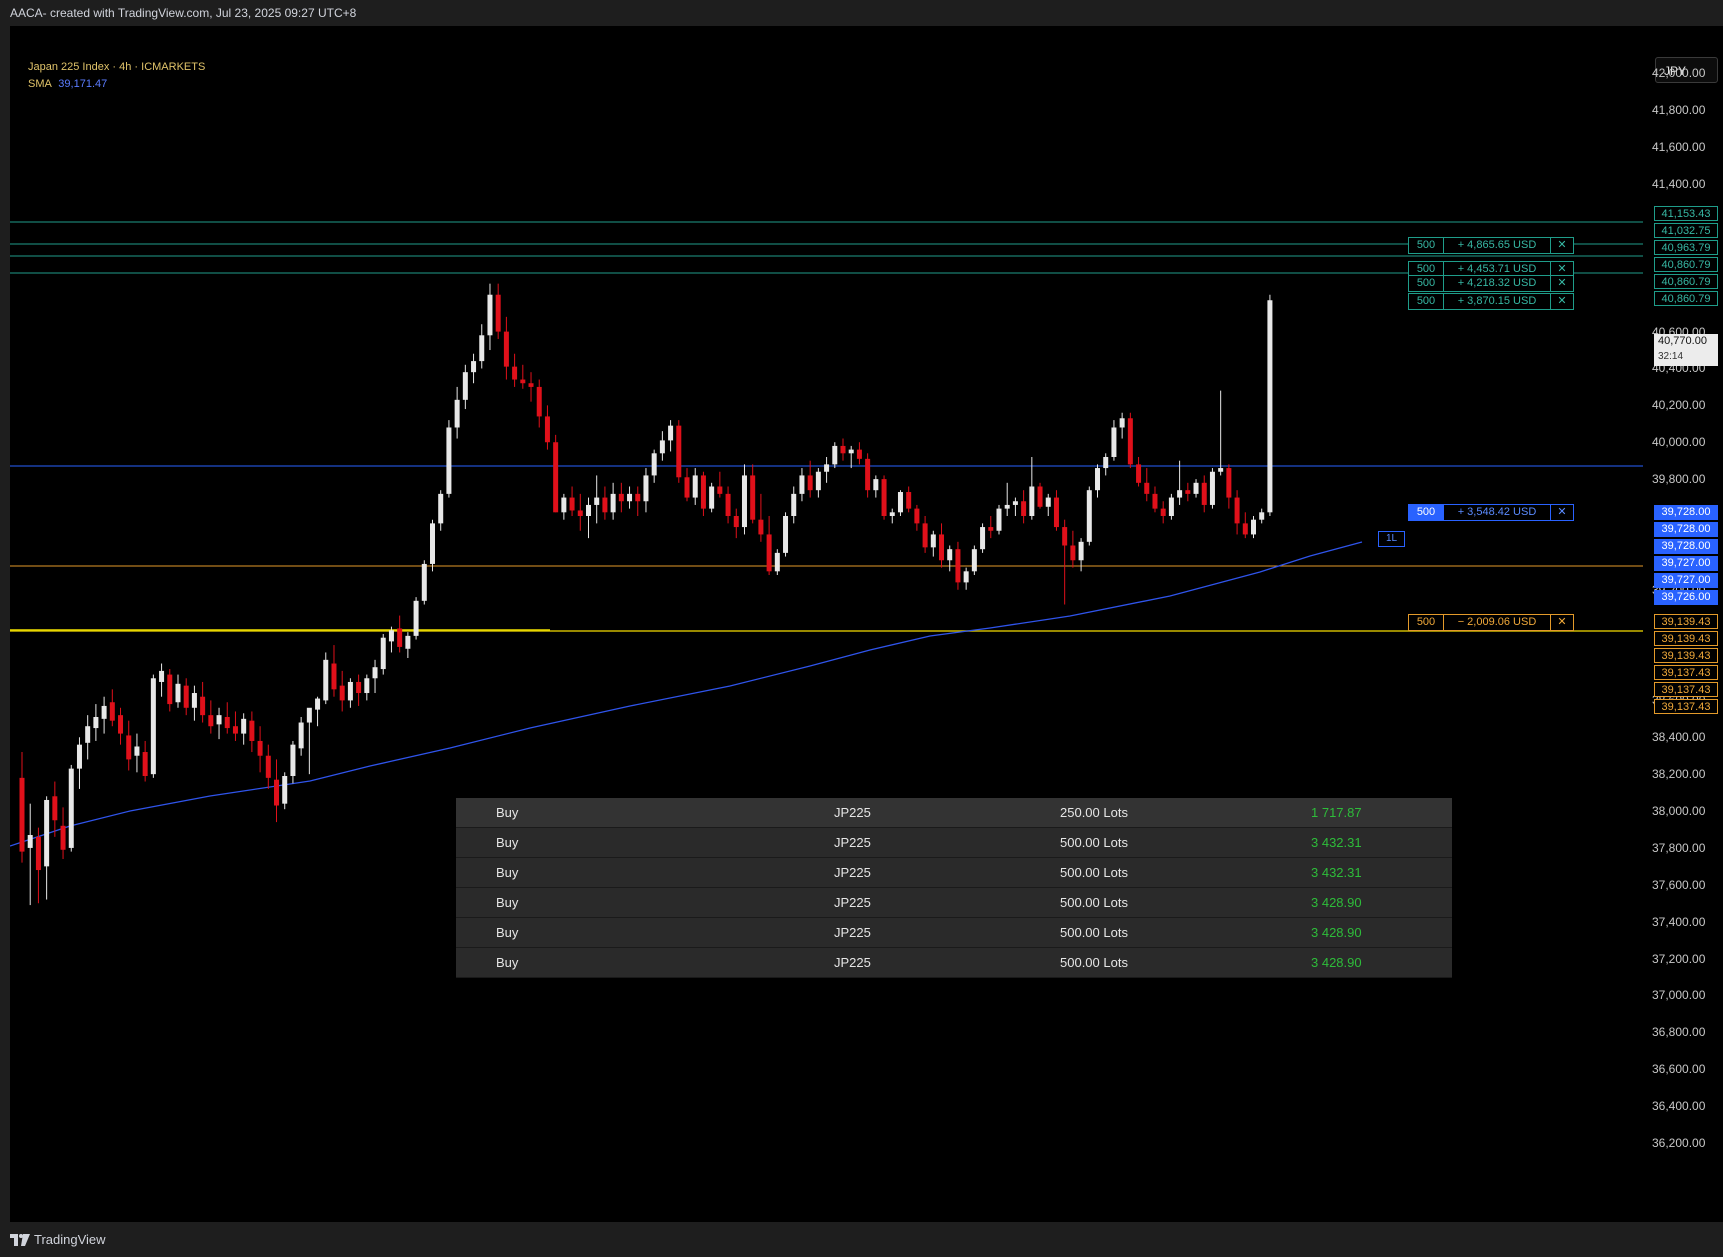  I want to click on tradingview-logo: TradingView, so click(58, 1239).